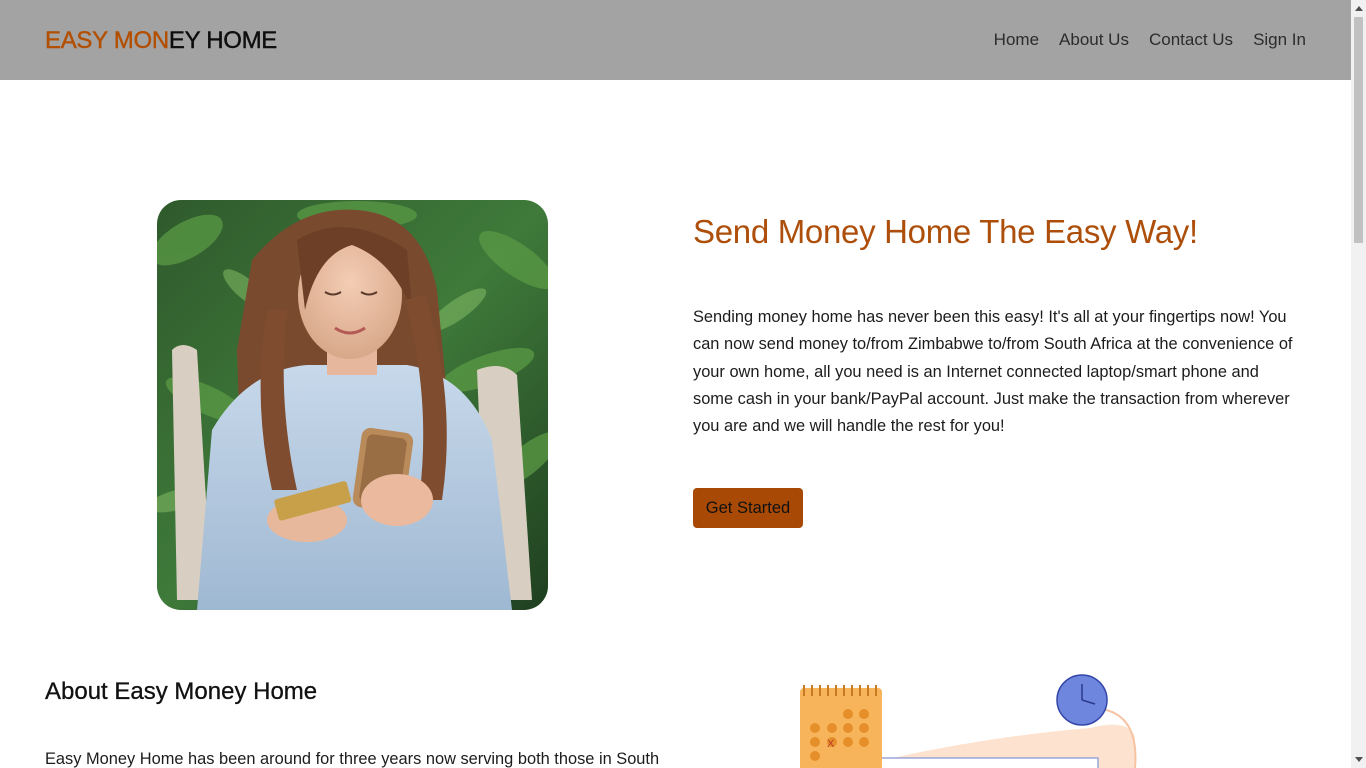  Describe the element at coordinates (1279, 40) in the screenshot. I see `nav-sign-in: Sign In` at that location.